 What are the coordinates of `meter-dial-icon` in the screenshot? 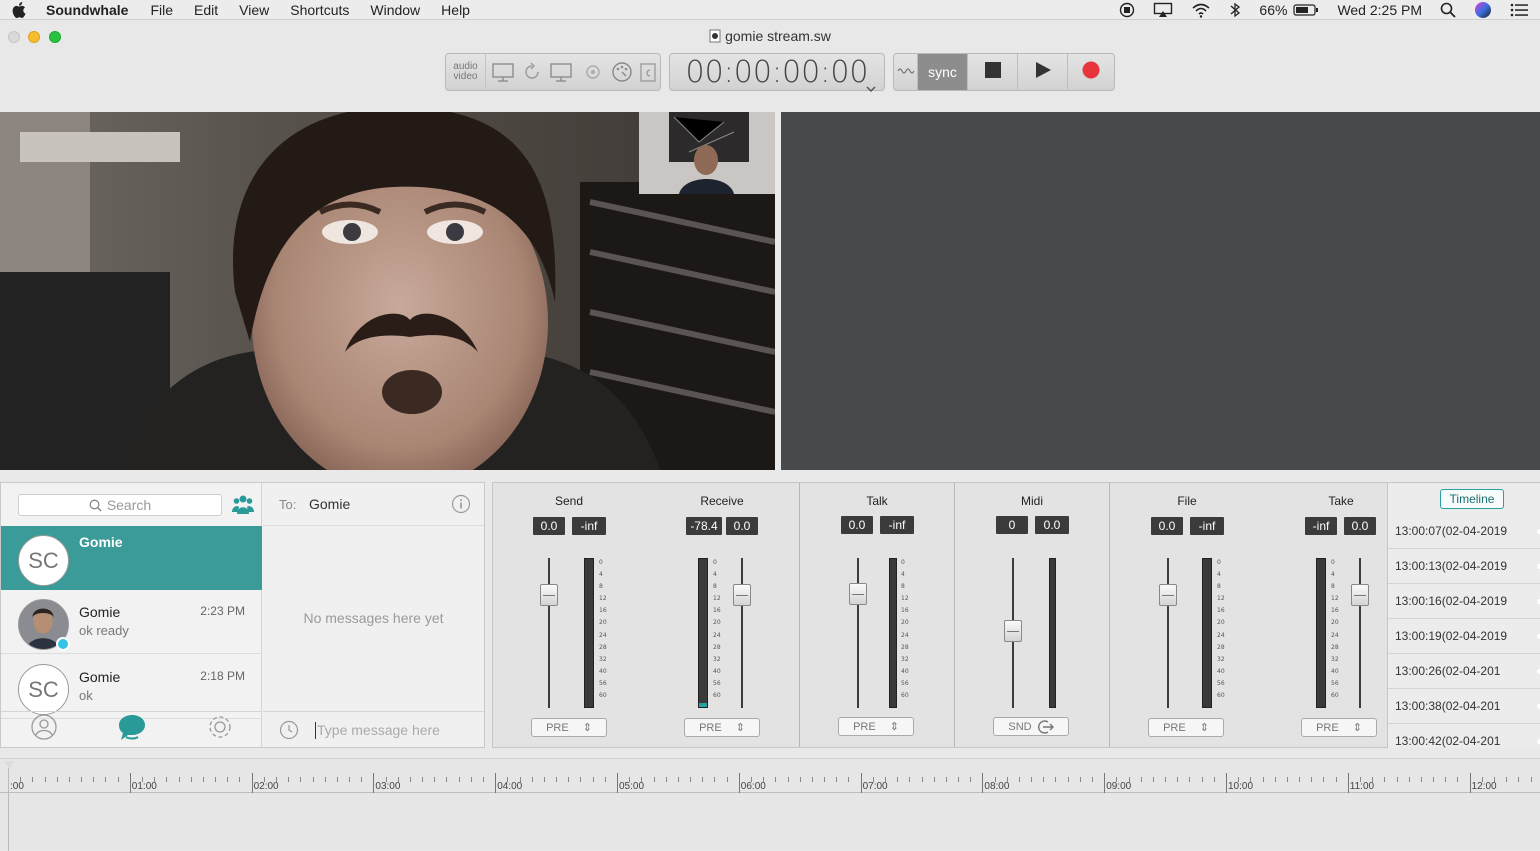 It's located at (622, 72).